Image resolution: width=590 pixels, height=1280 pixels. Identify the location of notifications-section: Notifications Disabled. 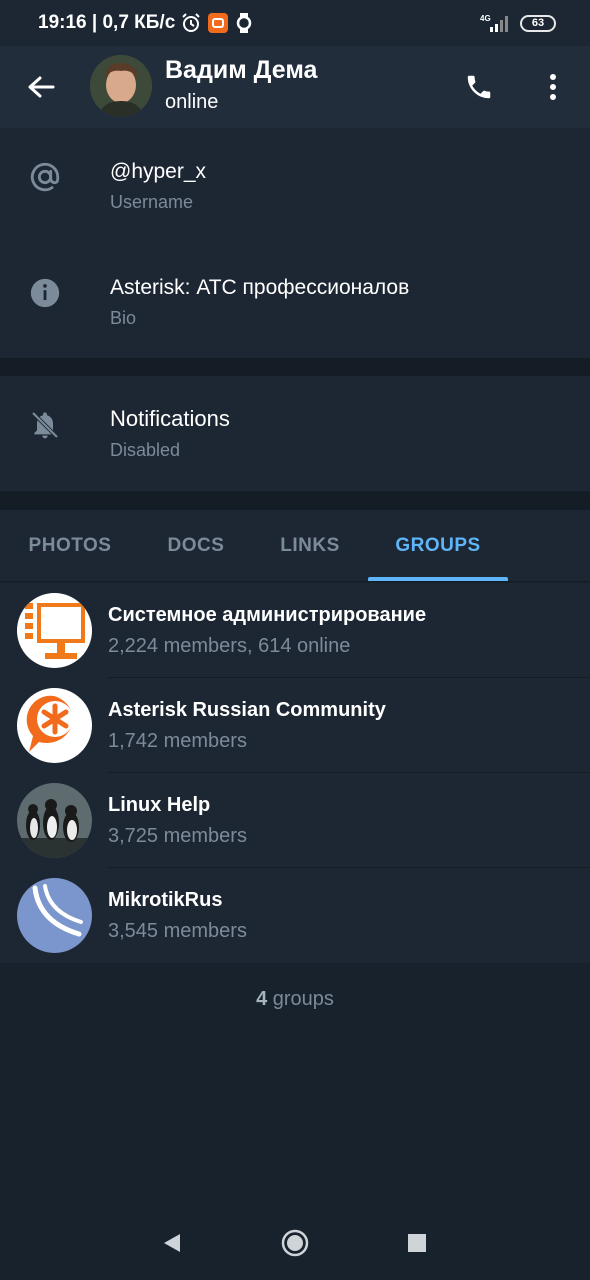
(295, 433).